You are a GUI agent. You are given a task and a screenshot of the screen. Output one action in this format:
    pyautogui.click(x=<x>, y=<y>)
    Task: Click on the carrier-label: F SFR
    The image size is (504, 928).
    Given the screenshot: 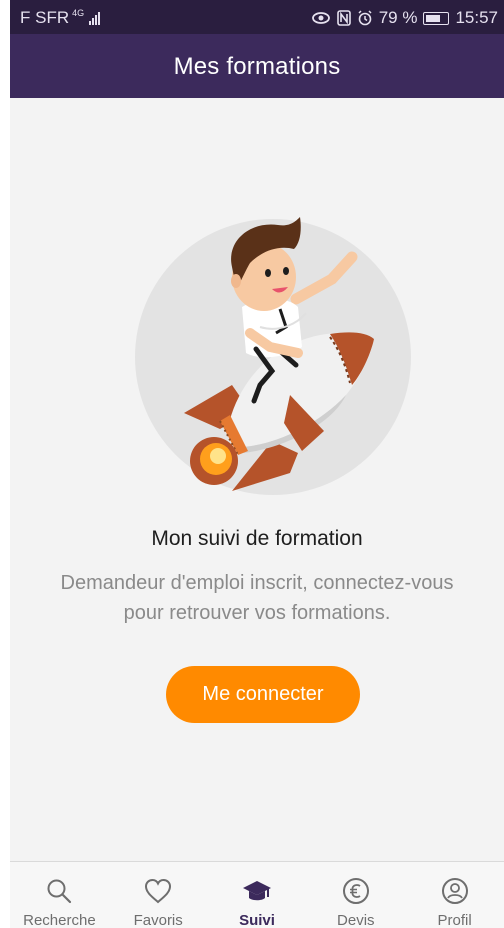 What is the action you would take?
    pyautogui.click(x=45, y=17)
    